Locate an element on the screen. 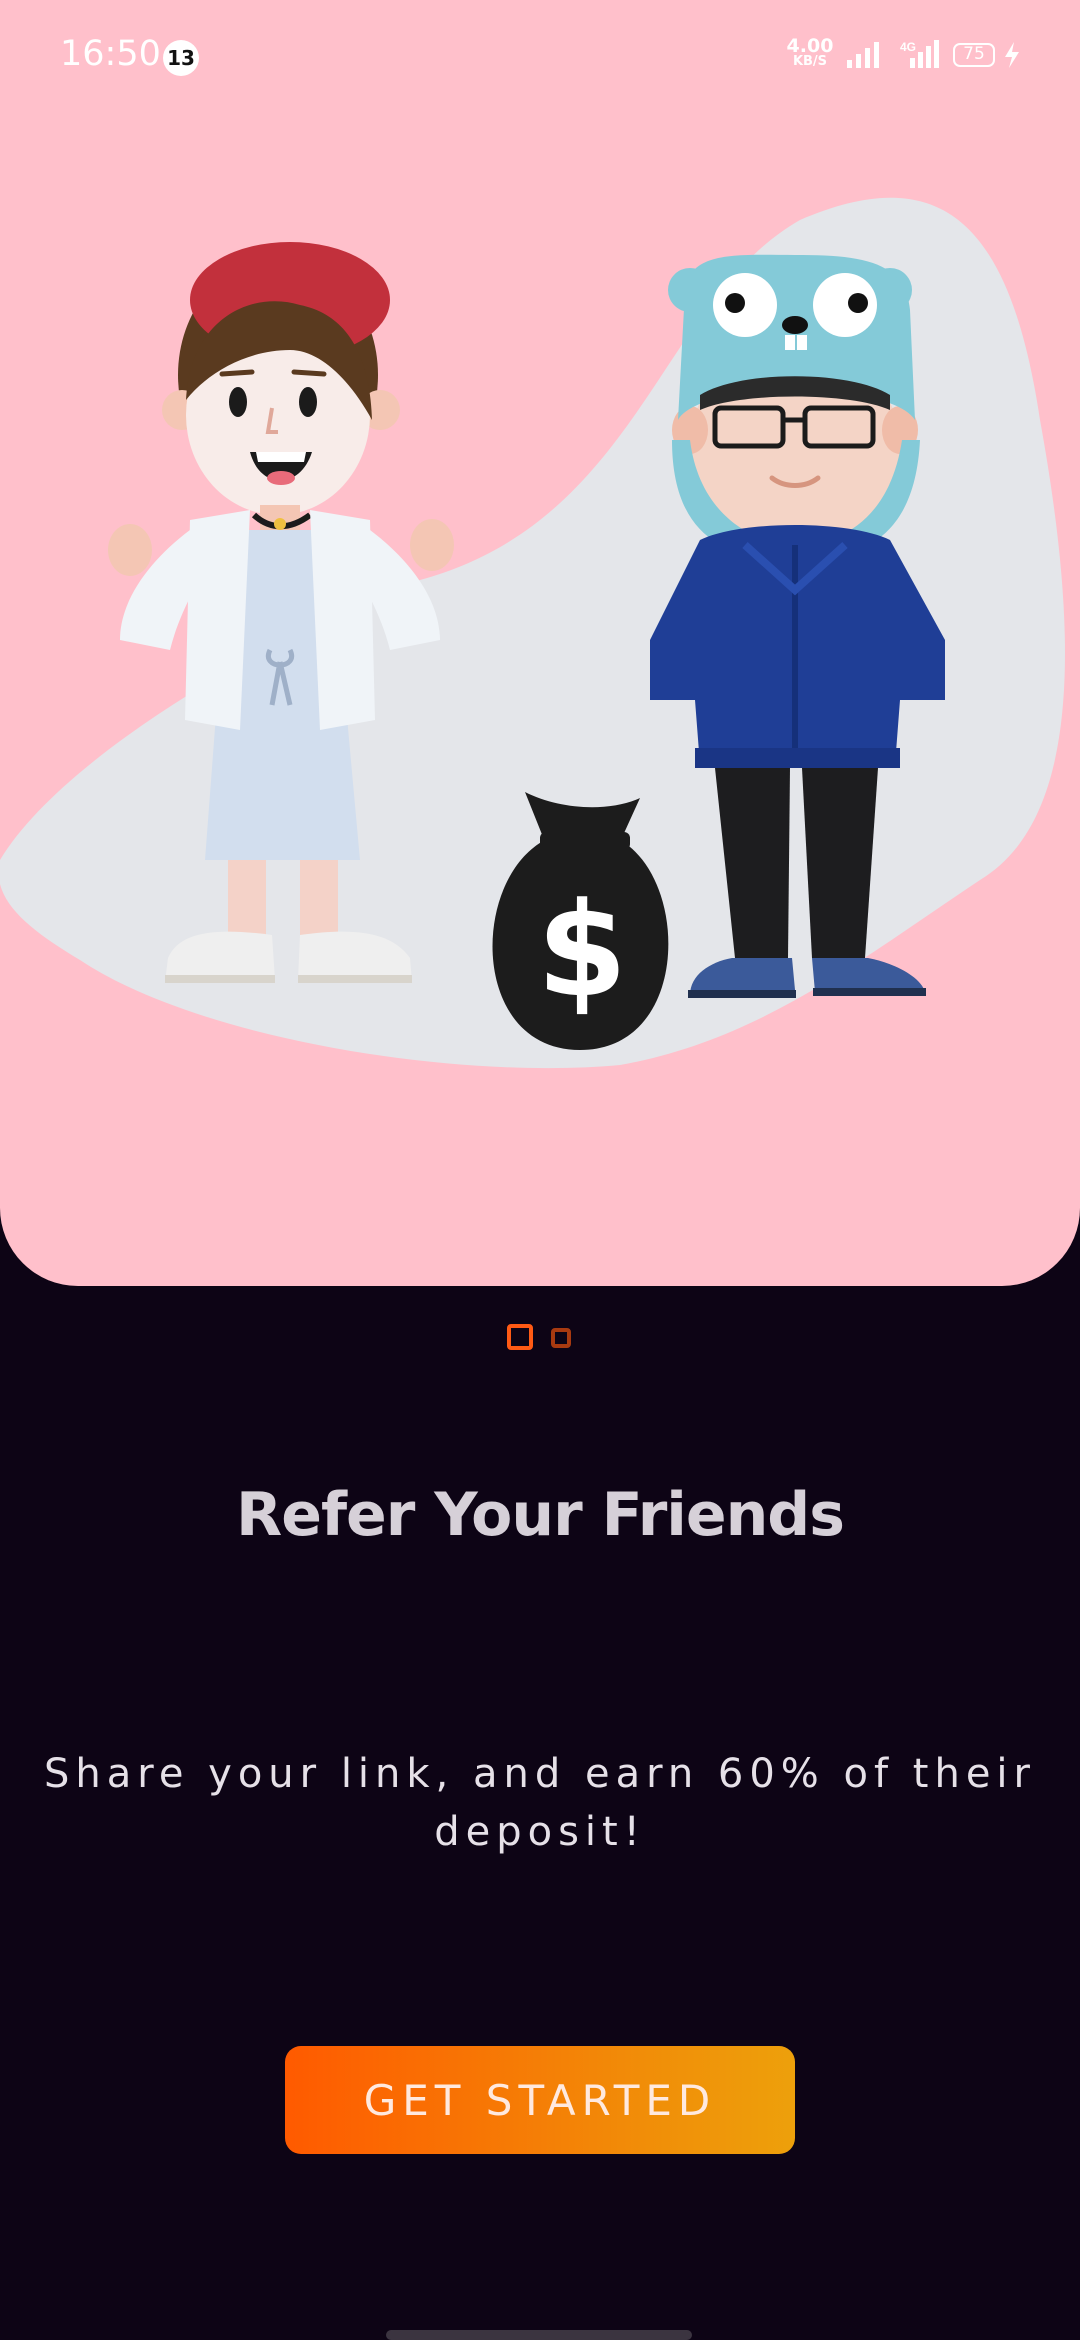 The width and height of the screenshot is (1080, 2340). network-speed-value: 4.00 is located at coordinates (810, 46).